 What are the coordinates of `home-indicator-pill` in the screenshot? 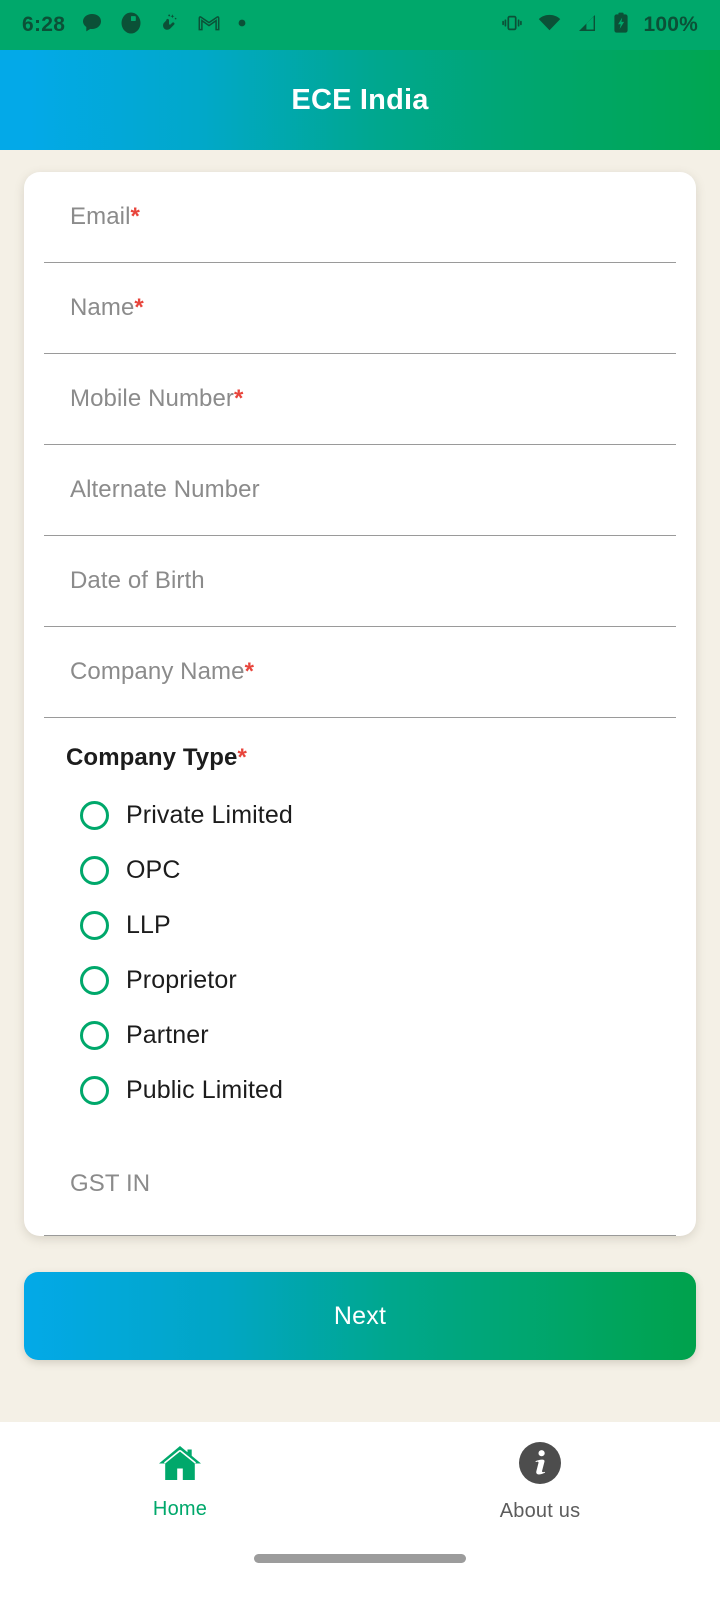 It's located at (360, 1558).